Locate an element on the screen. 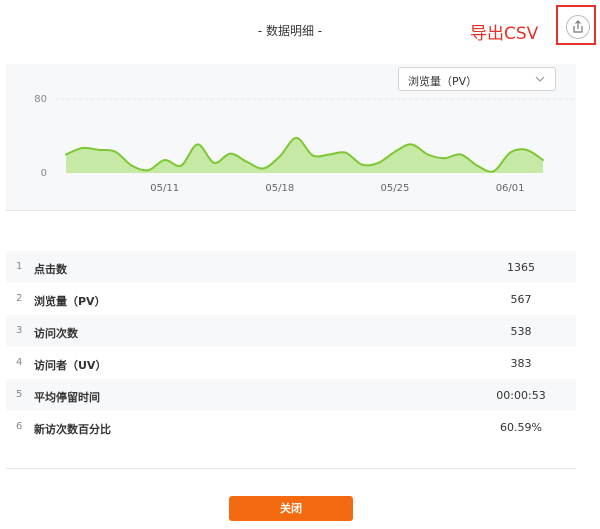 The width and height of the screenshot is (600, 529). metric-select-value: 浏览量（PV） is located at coordinates (443, 81).